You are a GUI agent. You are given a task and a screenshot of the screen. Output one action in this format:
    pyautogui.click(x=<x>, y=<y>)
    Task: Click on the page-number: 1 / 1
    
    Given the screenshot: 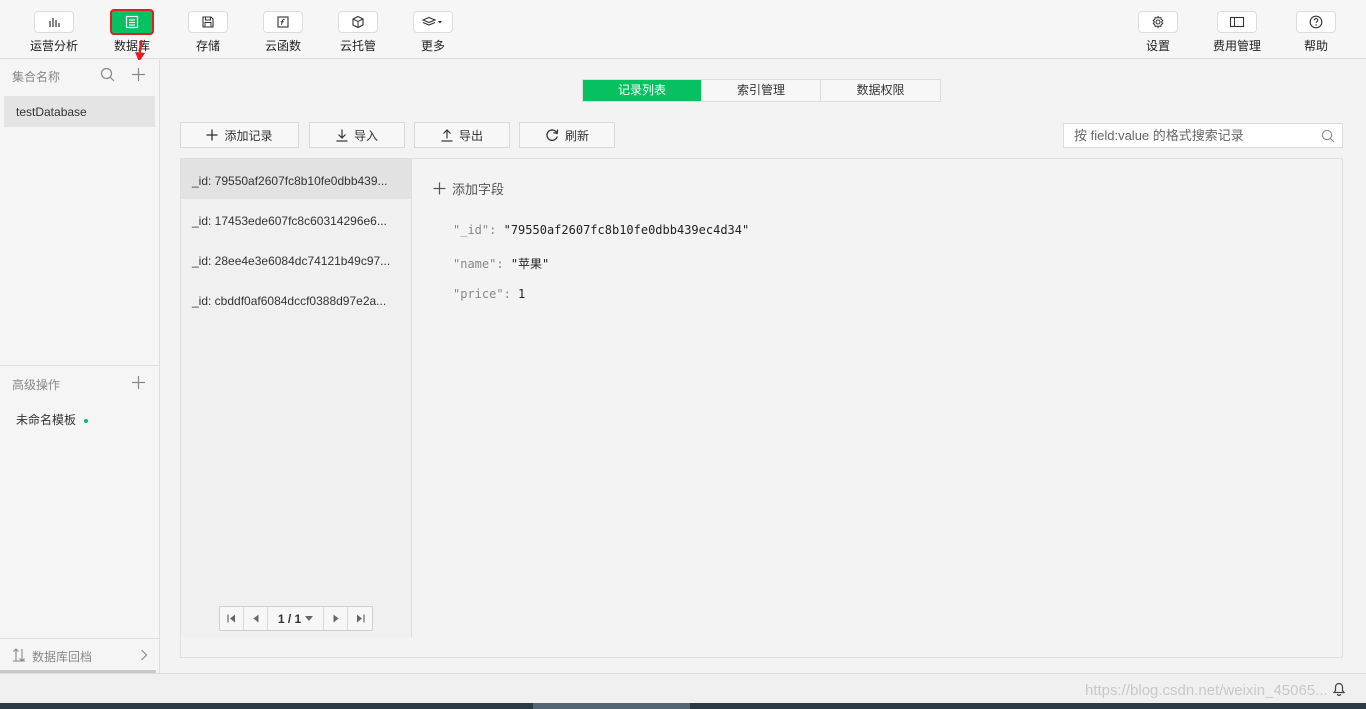 What is the action you would take?
    pyautogui.click(x=289, y=618)
    